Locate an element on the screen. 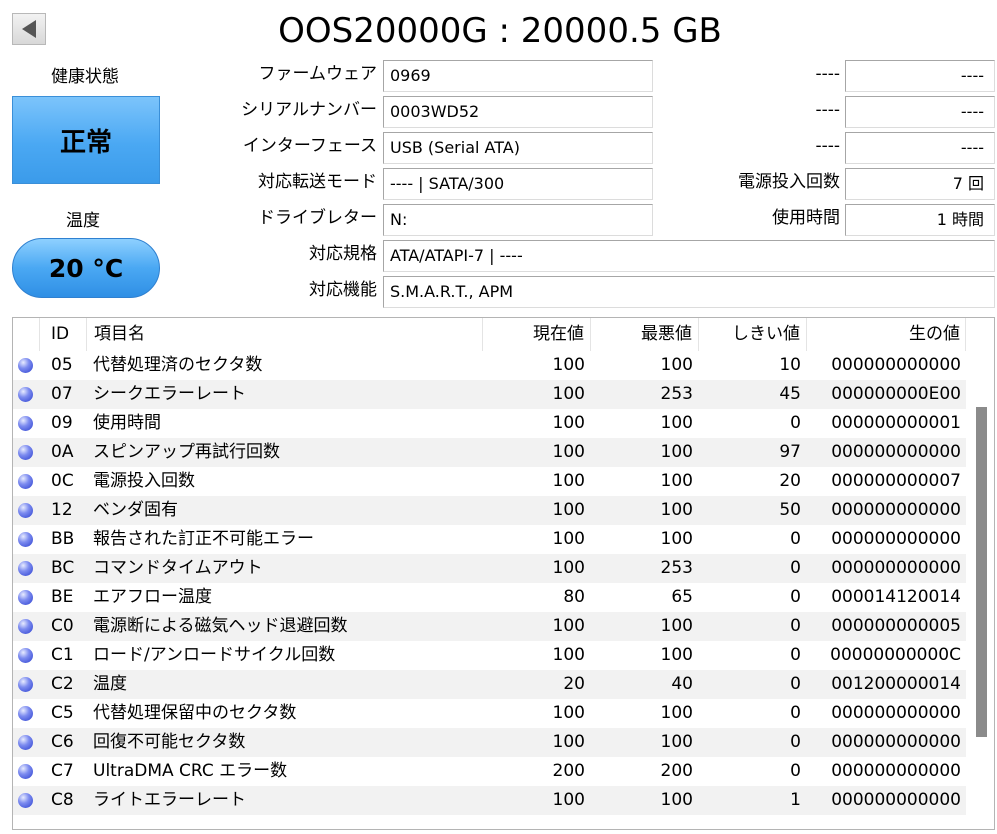  cell-name: 電源断による磁気ヘッド退避回数 is located at coordinates (220, 626).